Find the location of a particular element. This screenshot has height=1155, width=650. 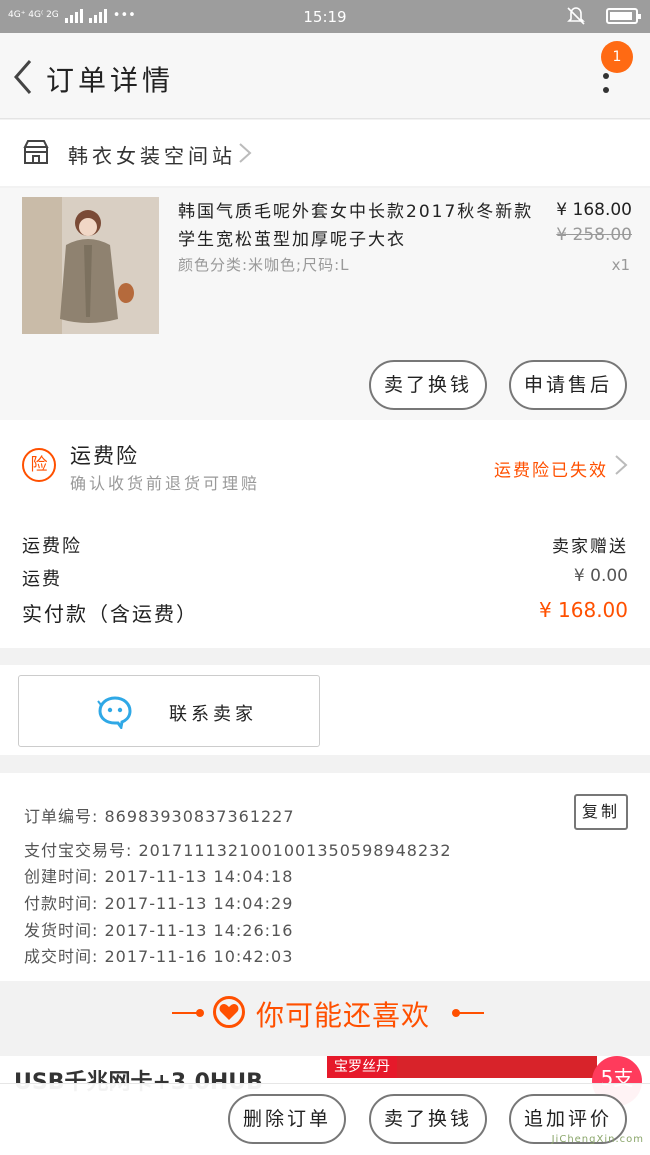

battery-icon is located at coordinates (623, 16).